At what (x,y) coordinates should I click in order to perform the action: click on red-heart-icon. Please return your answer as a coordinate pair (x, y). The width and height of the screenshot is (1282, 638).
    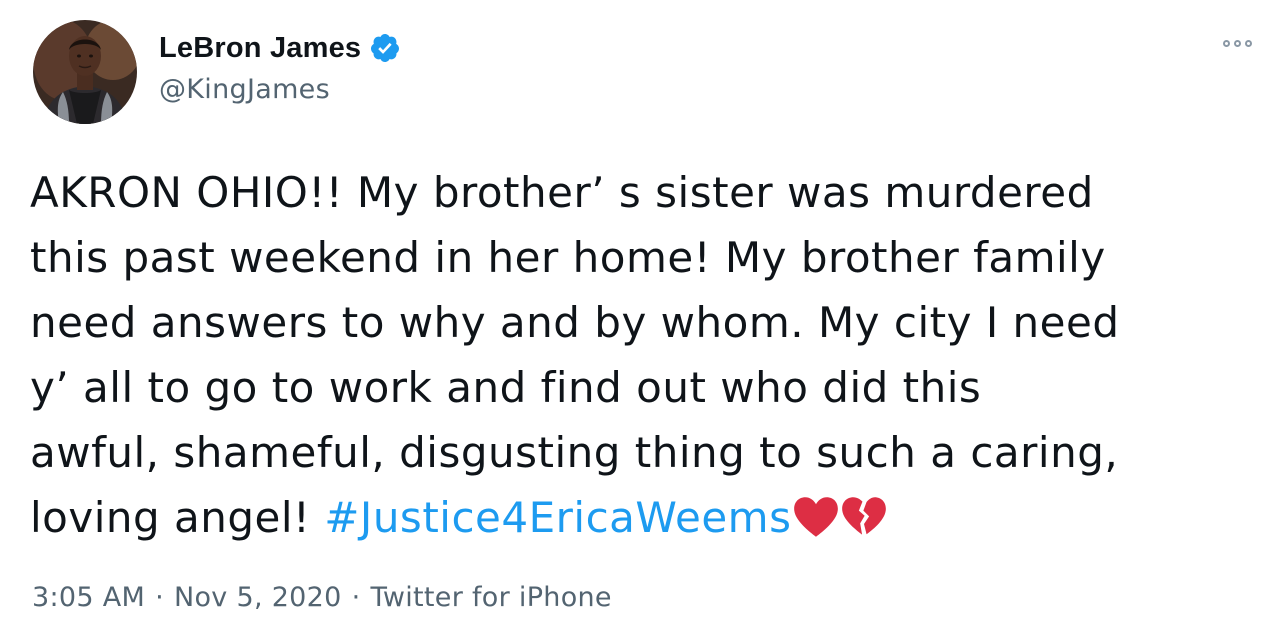
    Looking at the image, I should click on (816, 517).